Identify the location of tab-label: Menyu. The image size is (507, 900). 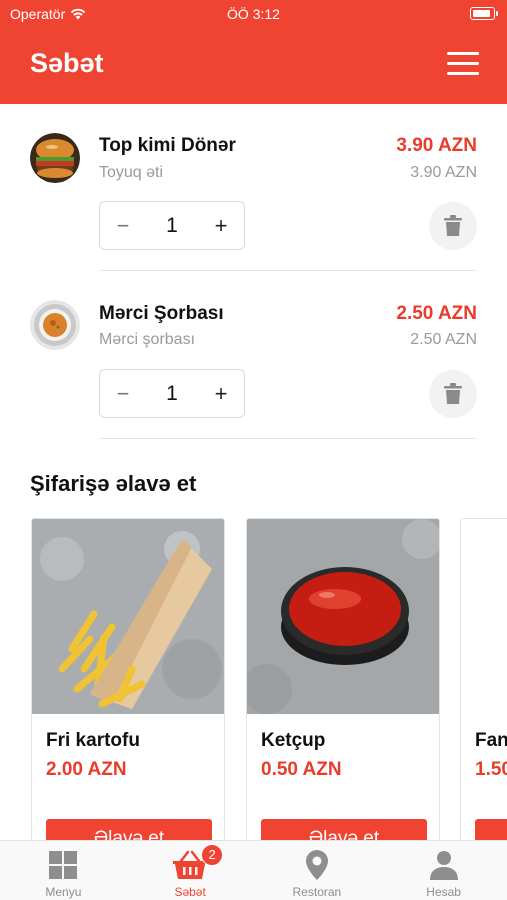
(63, 892).